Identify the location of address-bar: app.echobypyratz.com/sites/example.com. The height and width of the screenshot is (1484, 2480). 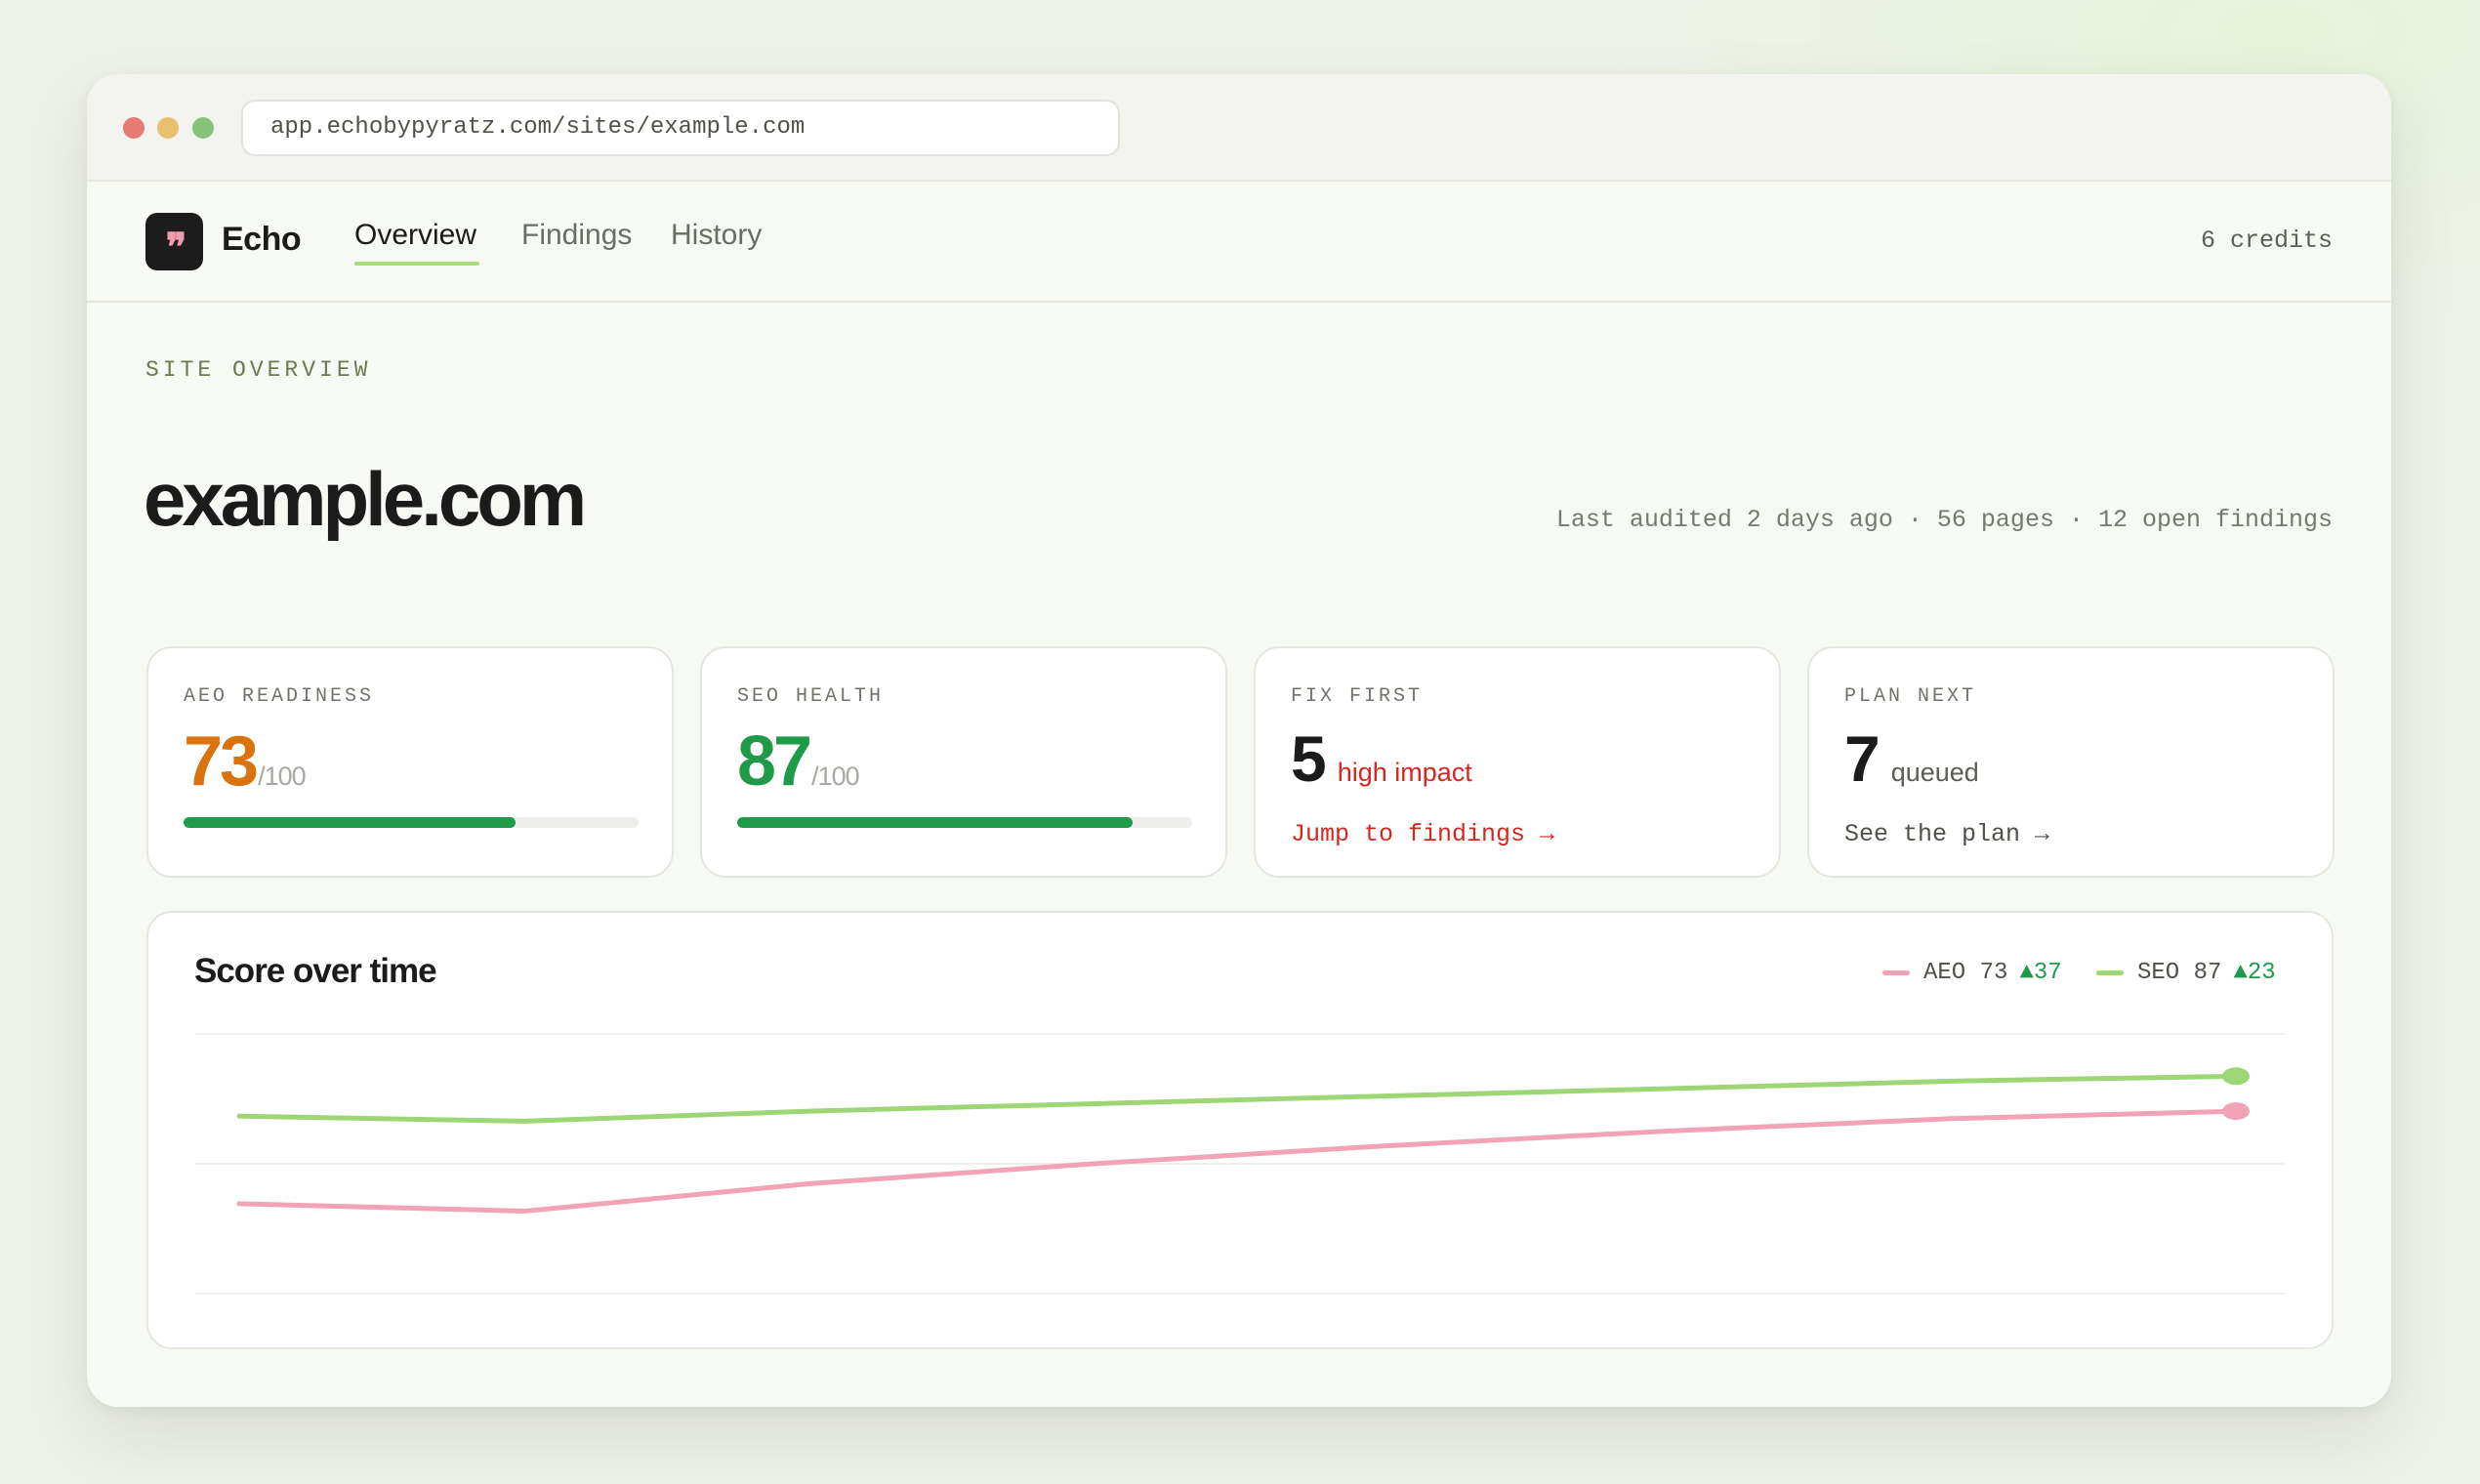
(681, 128).